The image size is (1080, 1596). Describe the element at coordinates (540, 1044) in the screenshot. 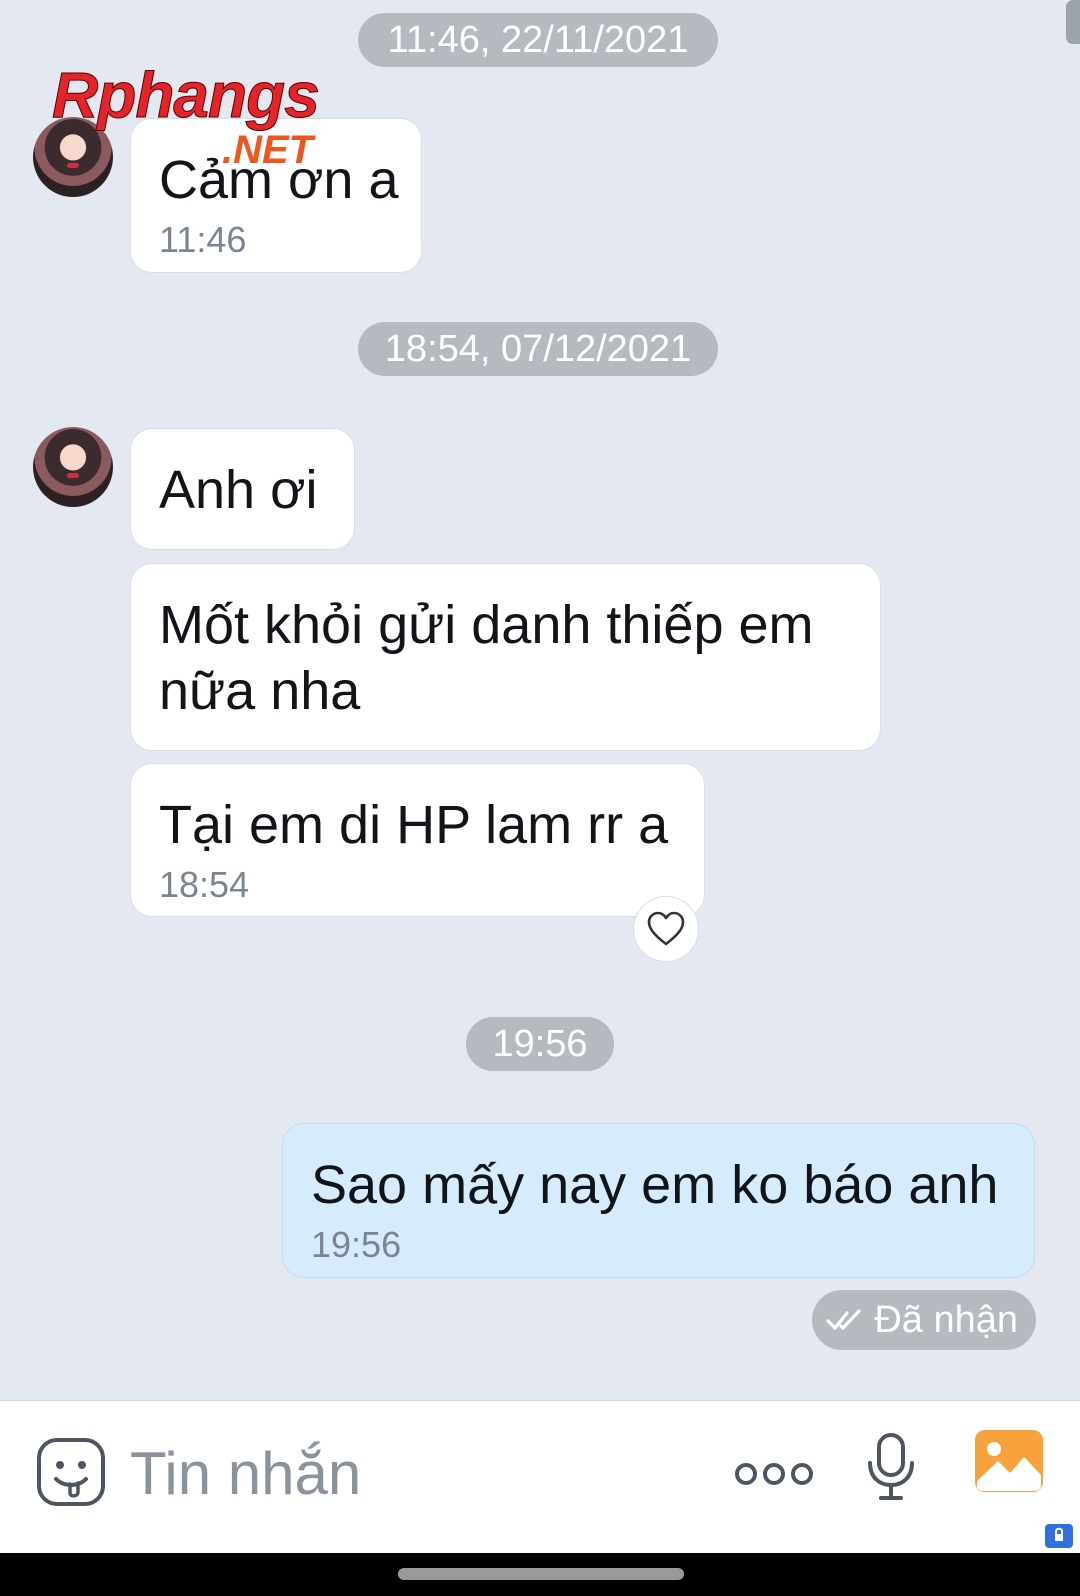

I see `time-separator: 19:56` at that location.